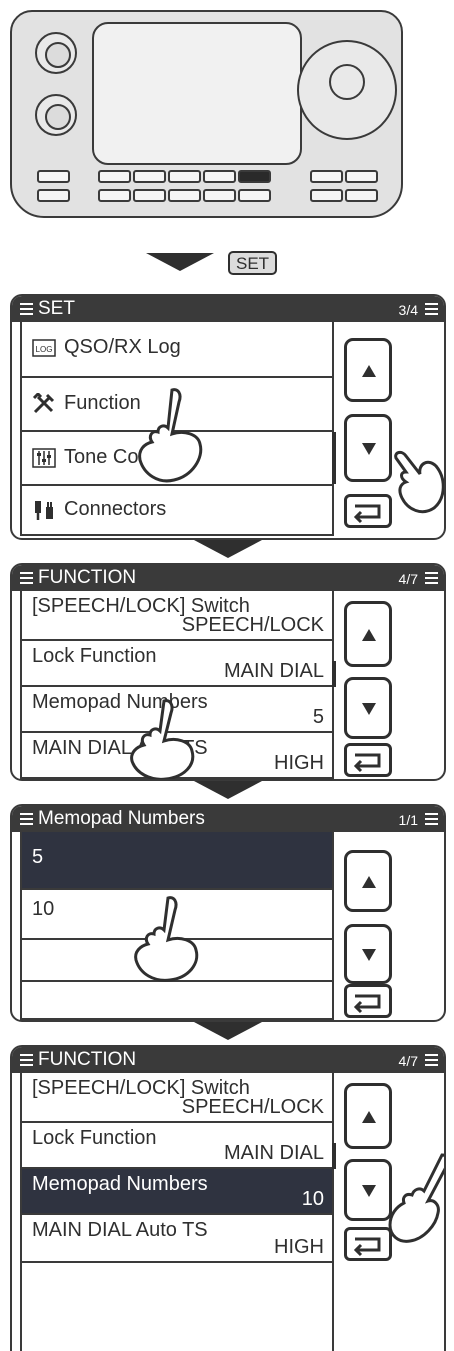 This screenshot has width=454, height=1351. What do you see at coordinates (347, 82) in the screenshot?
I see `dial-center` at bounding box center [347, 82].